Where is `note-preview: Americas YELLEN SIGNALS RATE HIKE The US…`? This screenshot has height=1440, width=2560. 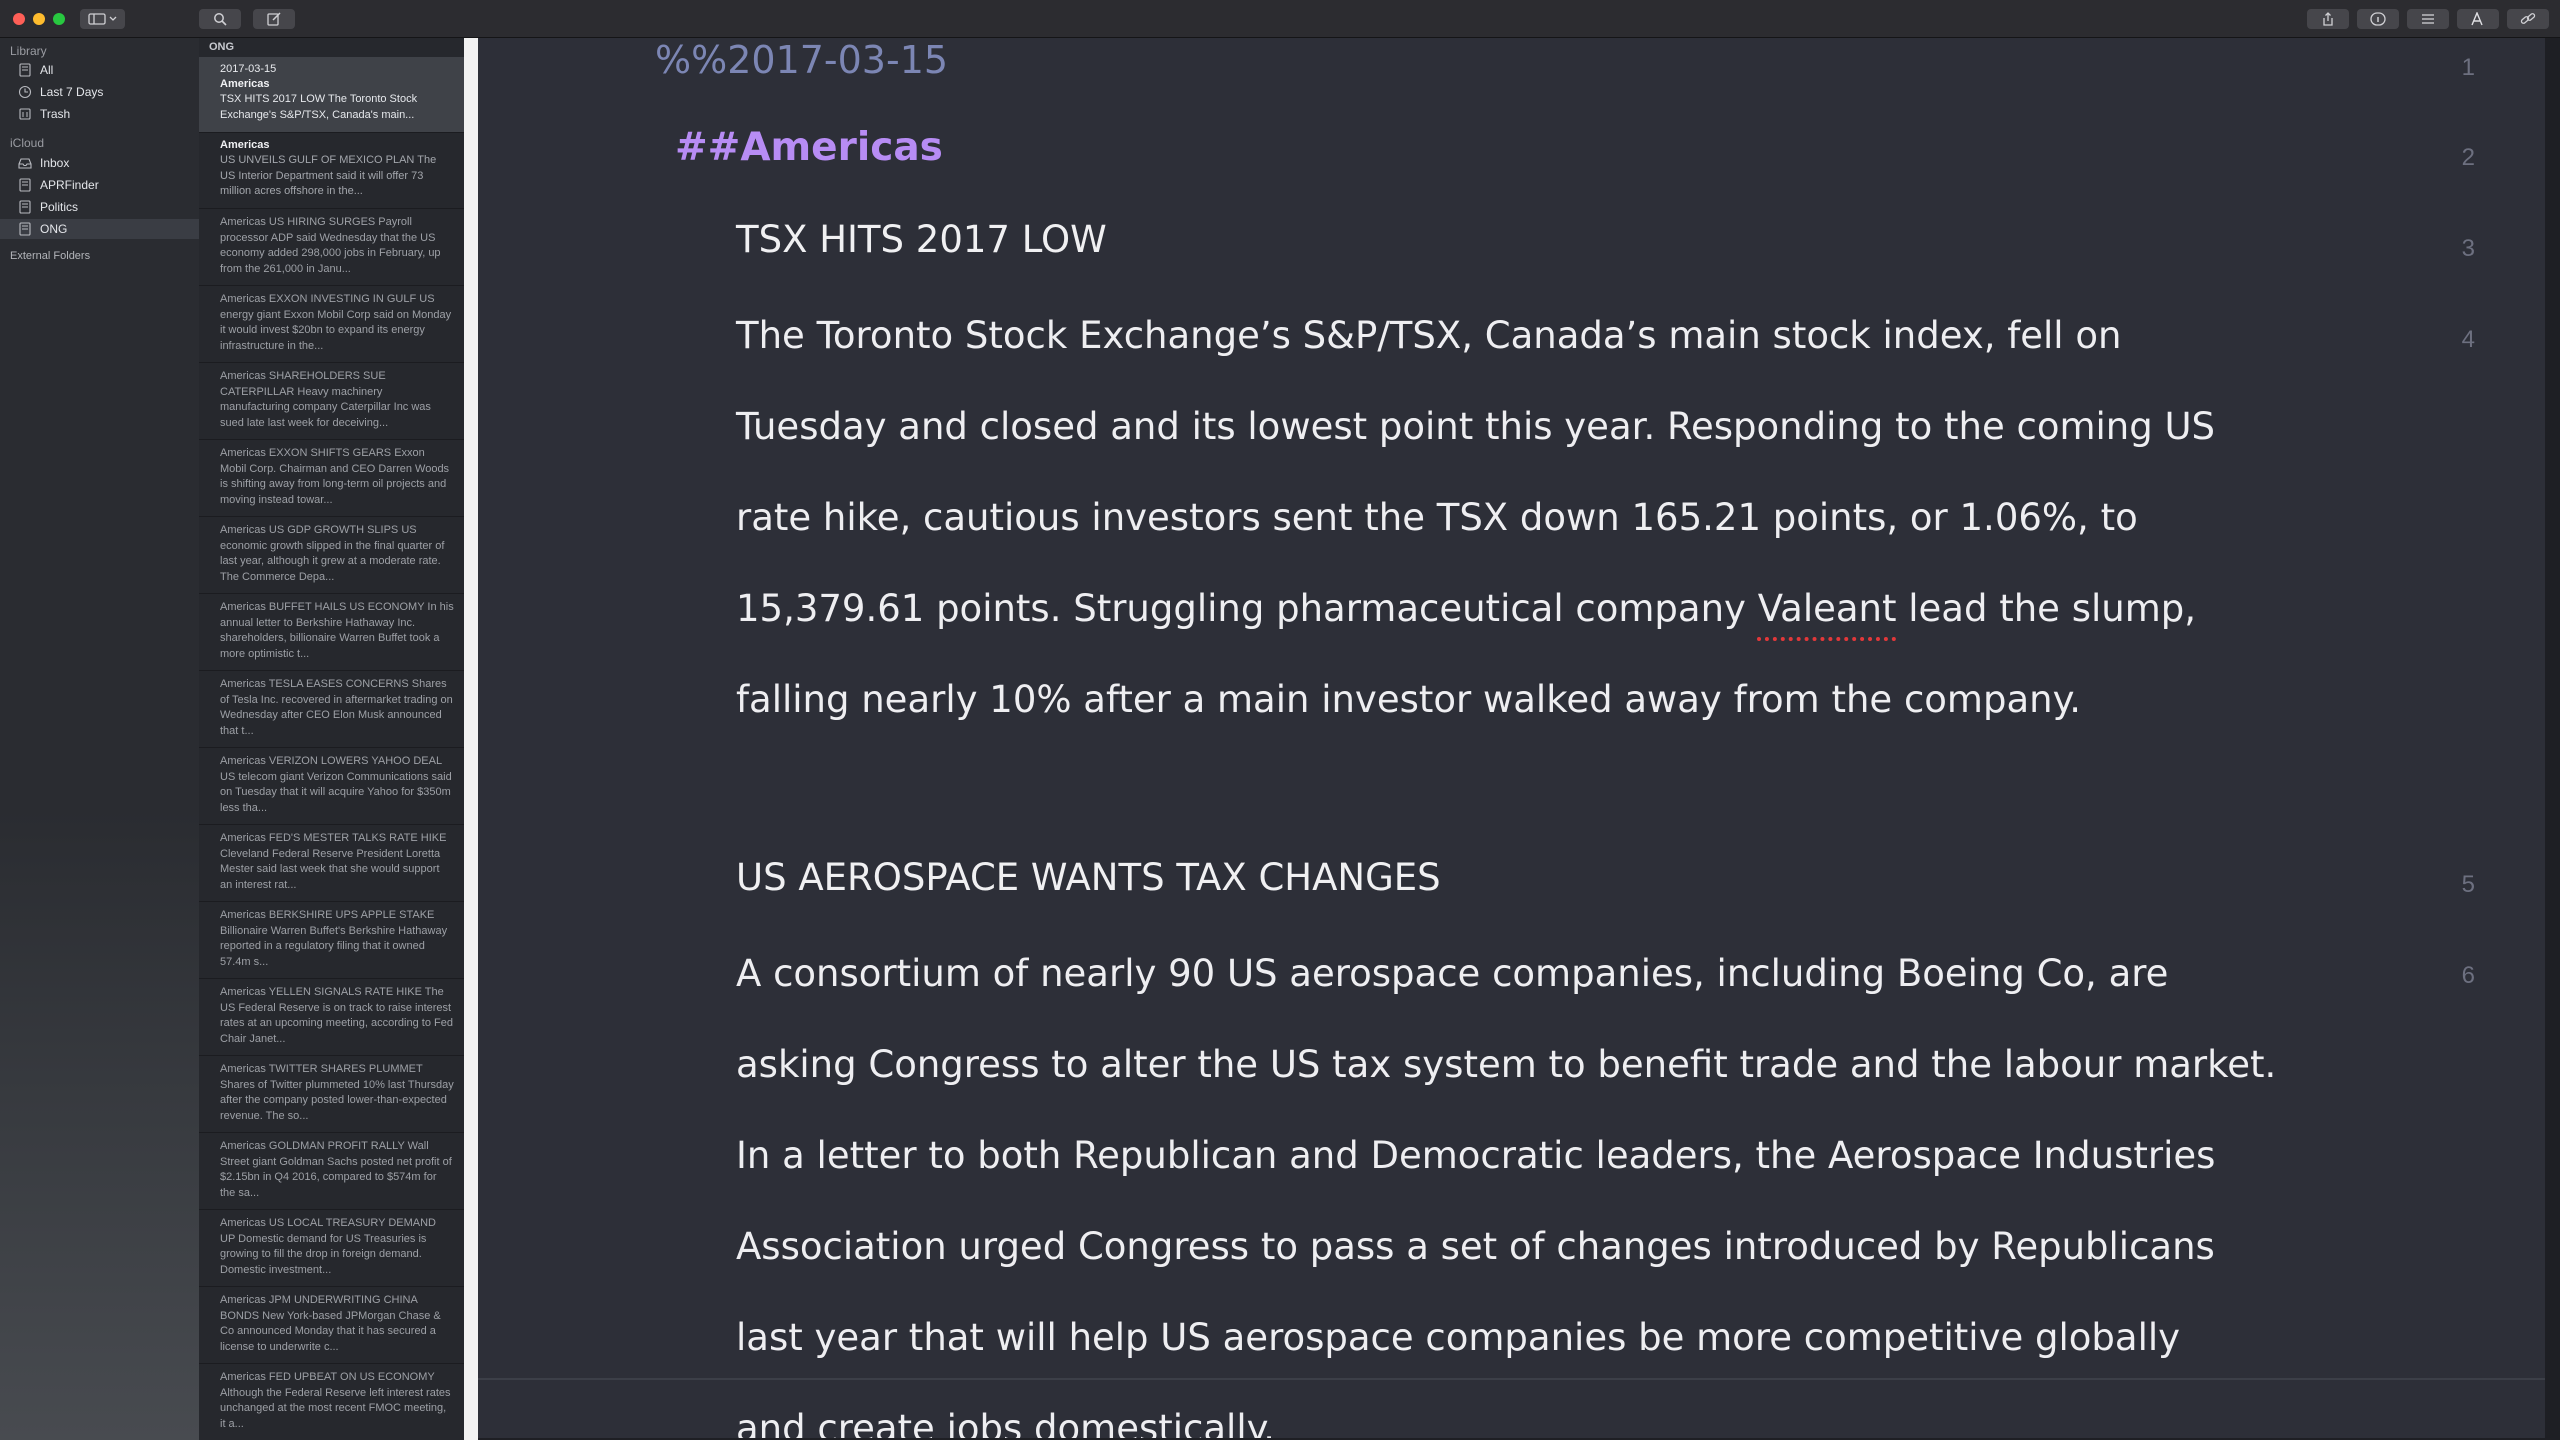
note-preview: Americas YELLEN SIGNALS RATE HIKE The US… is located at coordinates (336, 1015).